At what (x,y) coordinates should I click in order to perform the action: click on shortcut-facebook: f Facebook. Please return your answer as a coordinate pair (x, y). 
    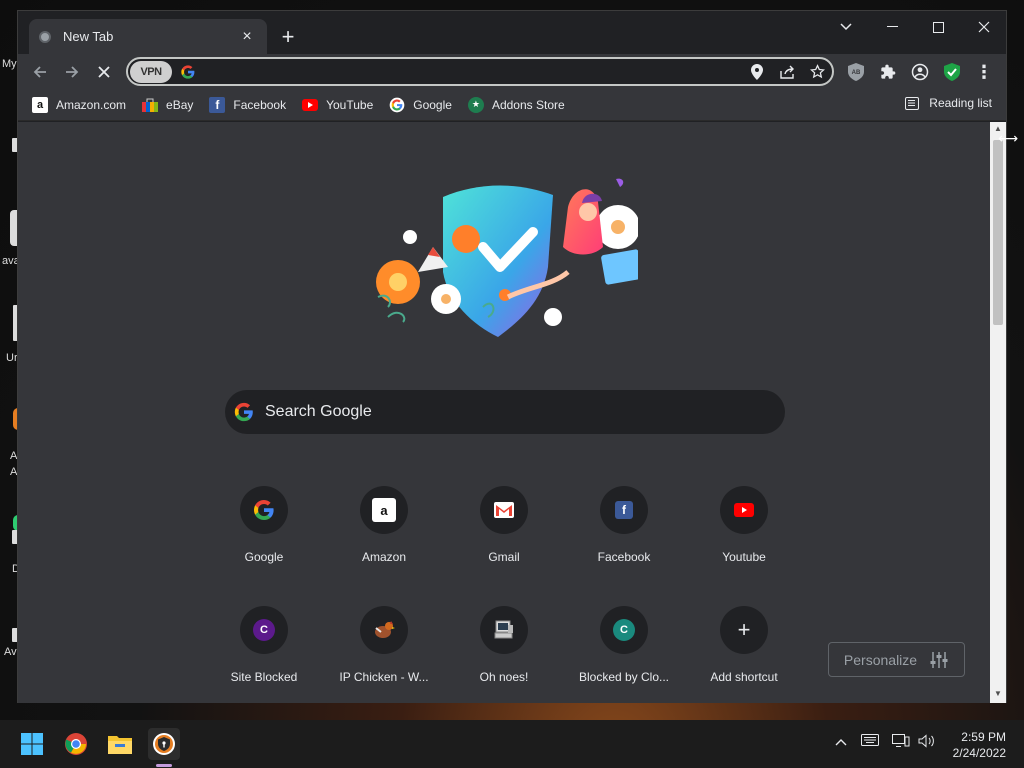
    Looking at the image, I should click on (624, 525).